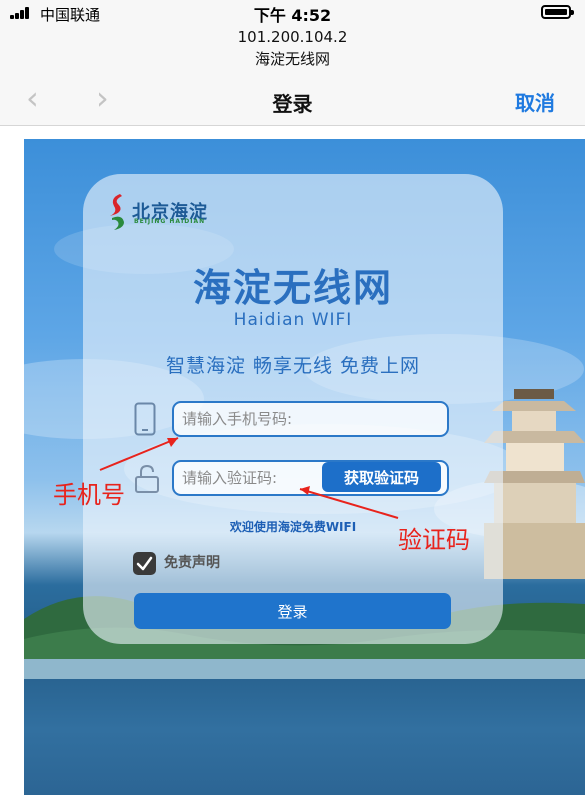 This screenshot has width=585, height=795. Describe the element at coordinates (192, 562) in the screenshot. I see `disclaimer-link: 免责声明` at that location.